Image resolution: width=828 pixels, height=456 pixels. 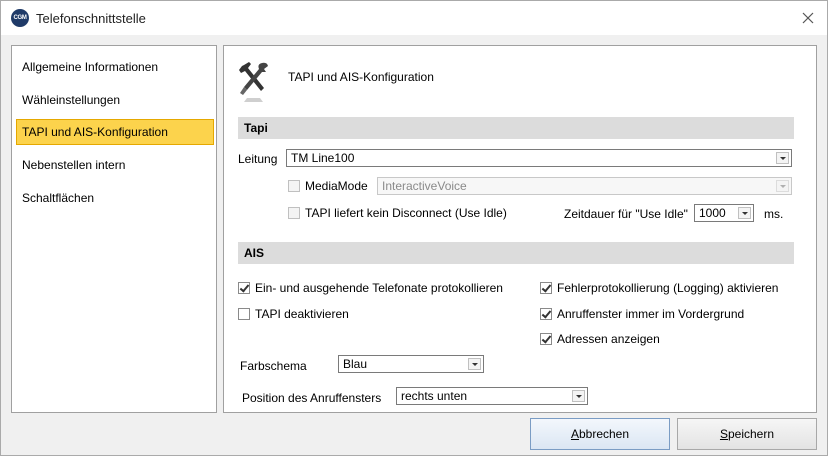 I want to click on farbschema-label: Farbschema, so click(x=273, y=366).